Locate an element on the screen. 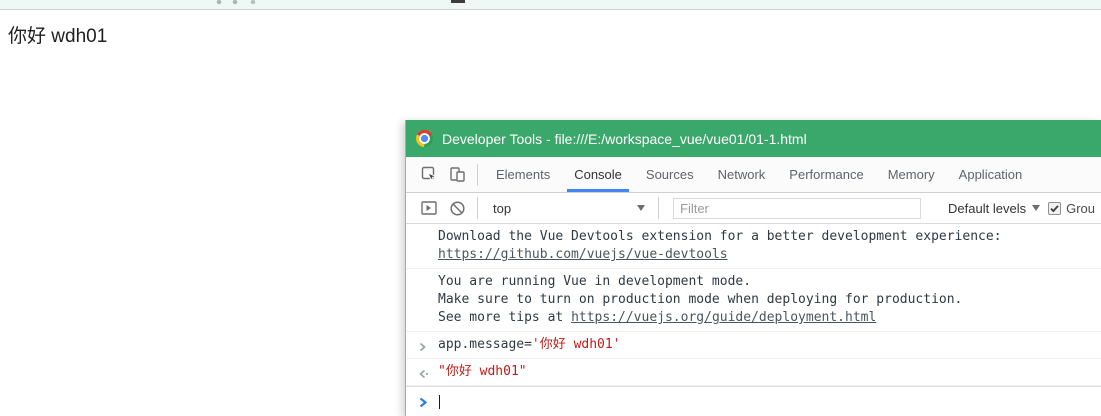  device-toolbar-icon is located at coordinates (457, 175).